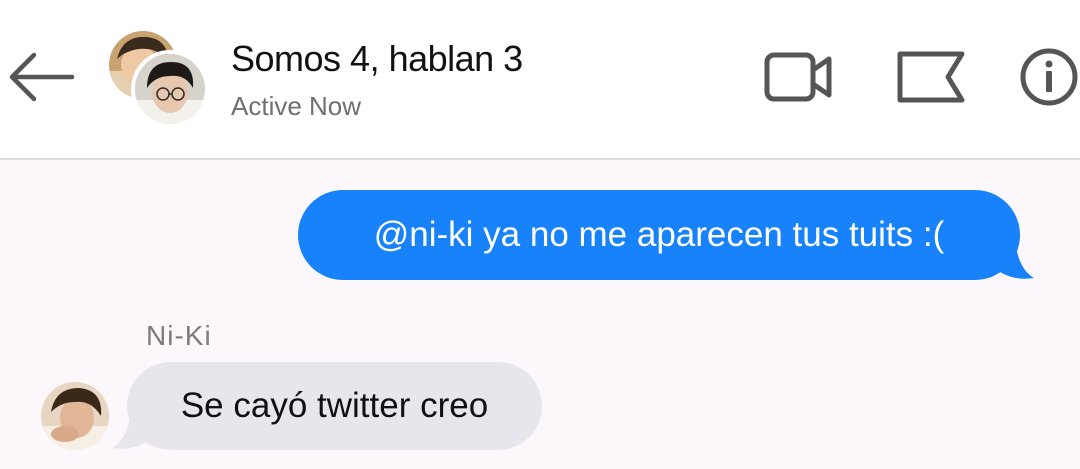 The height and width of the screenshot is (469, 1080). Describe the element at coordinates (377, 58) in the screenshot. I see `conversation-title: Somos 4, hablan 3` at that location.